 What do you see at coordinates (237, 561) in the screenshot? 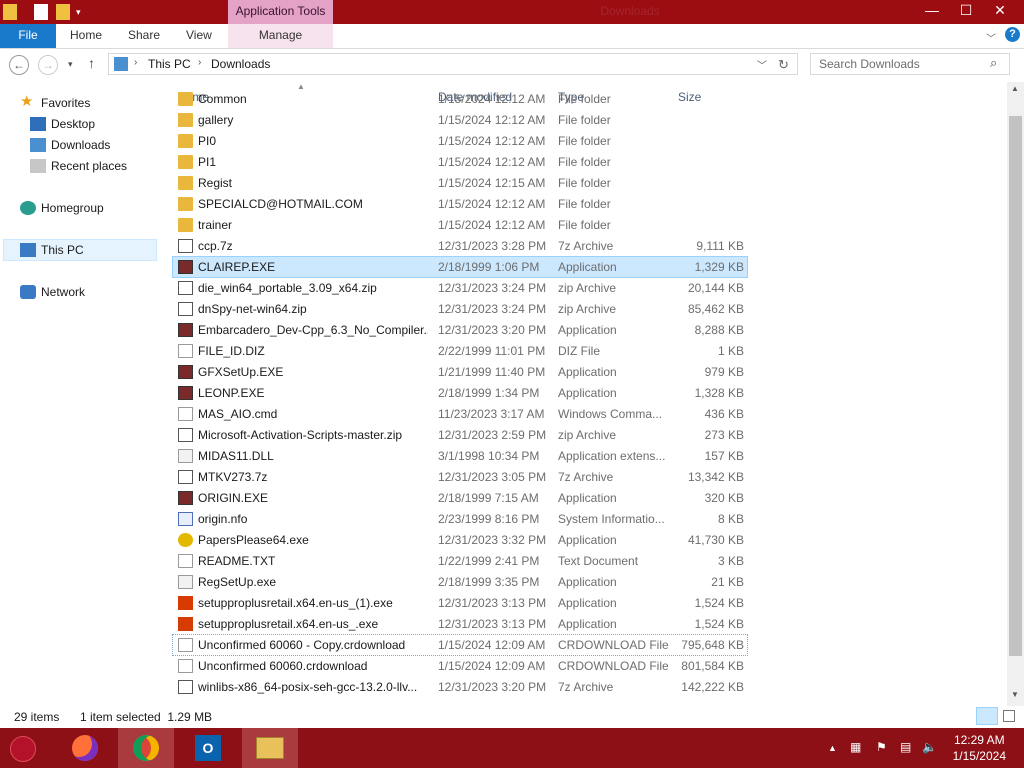
I see `file-name: README.TXT` at bounding box center [237, 561].